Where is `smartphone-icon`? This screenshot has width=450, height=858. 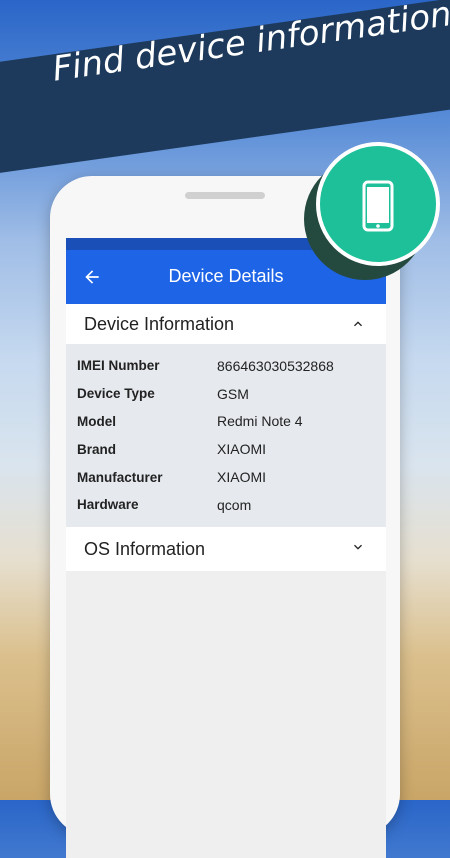
smartphone-icon is located at coordinates (378, 206).